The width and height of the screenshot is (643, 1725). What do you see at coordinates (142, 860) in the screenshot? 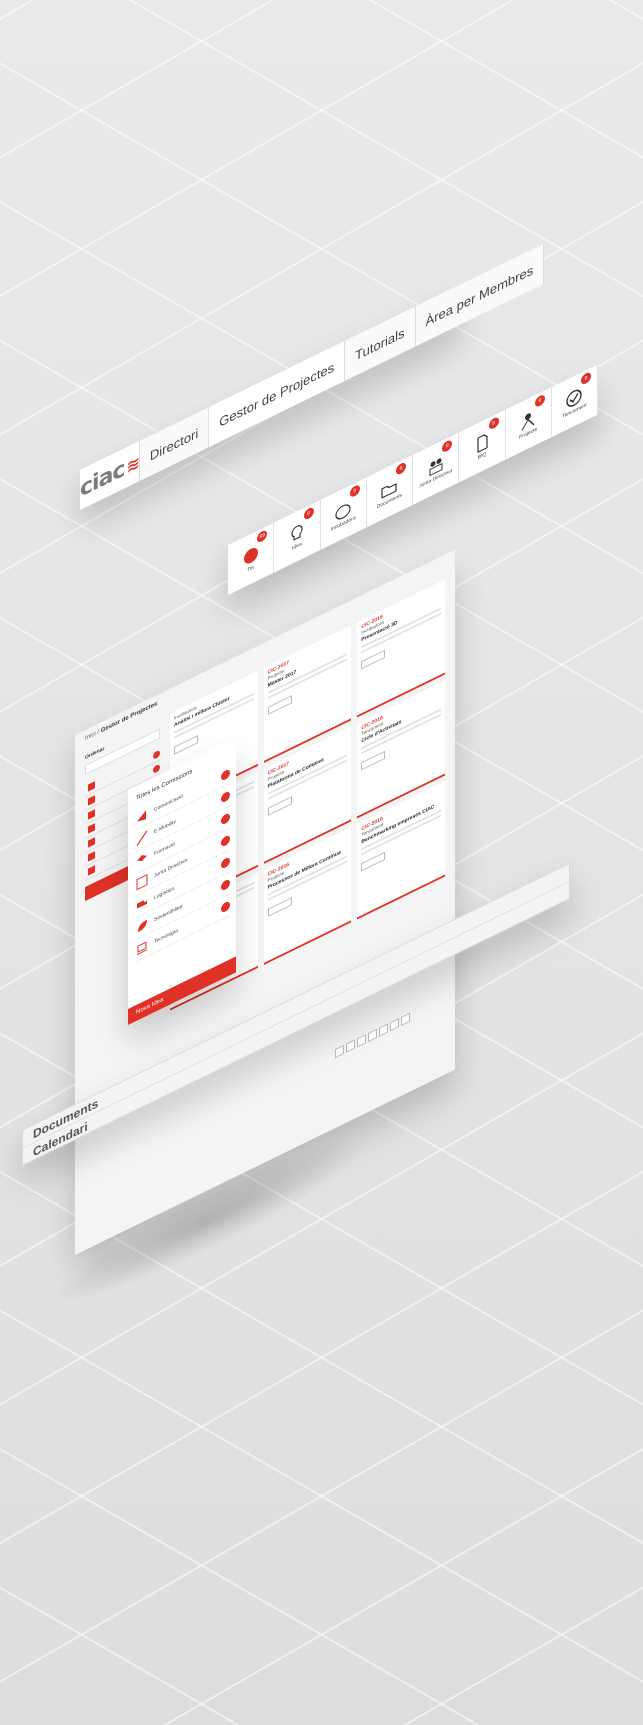
I see `graduation-icon` at bounding box center [142, 860].